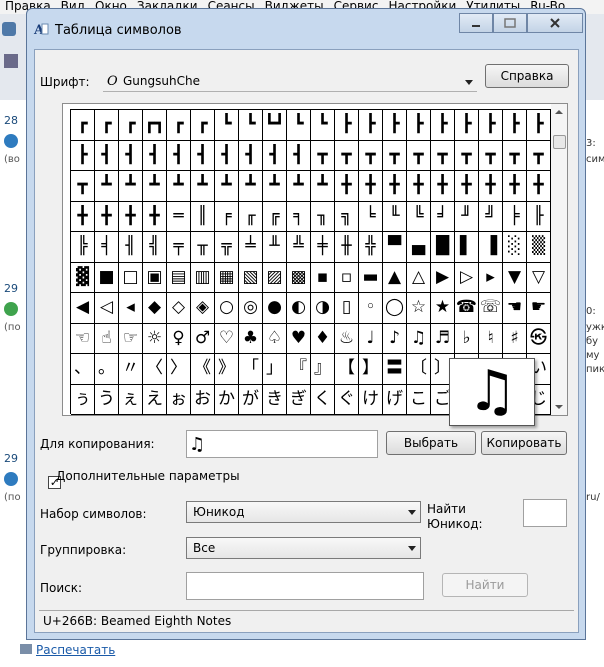  What do you see at coordinates (131, 247) in the screenshot?
I see `character-cell: ╢` at bounding box center [131, 247].